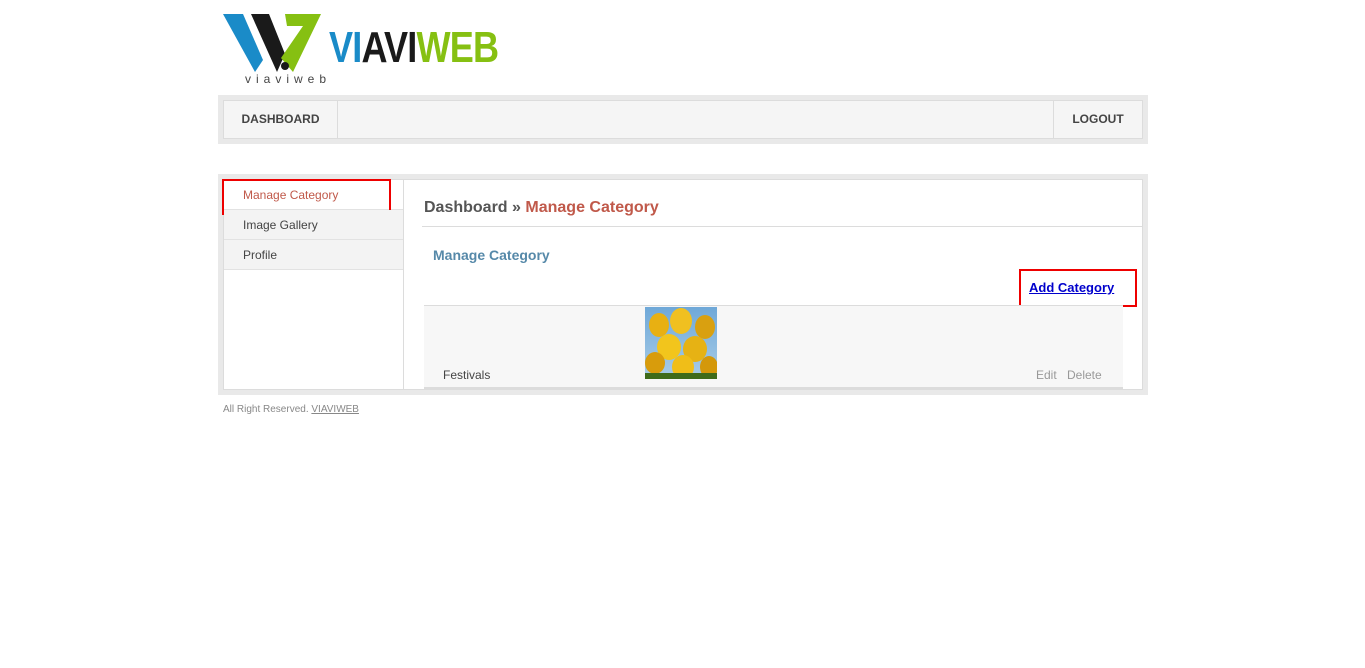  What do you see at coordinates (266, 409) in the screenshot?
I see `footer-text: All Right Reserved.` at bounding box center [266, 409].